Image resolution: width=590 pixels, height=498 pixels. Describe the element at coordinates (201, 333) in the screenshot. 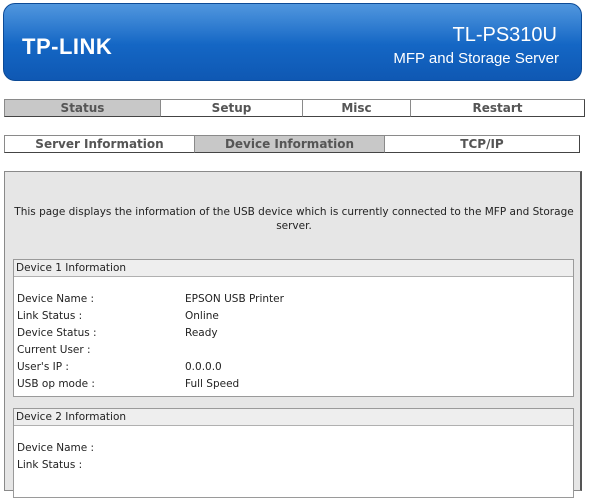

I see `field-value: Ready` at that location.